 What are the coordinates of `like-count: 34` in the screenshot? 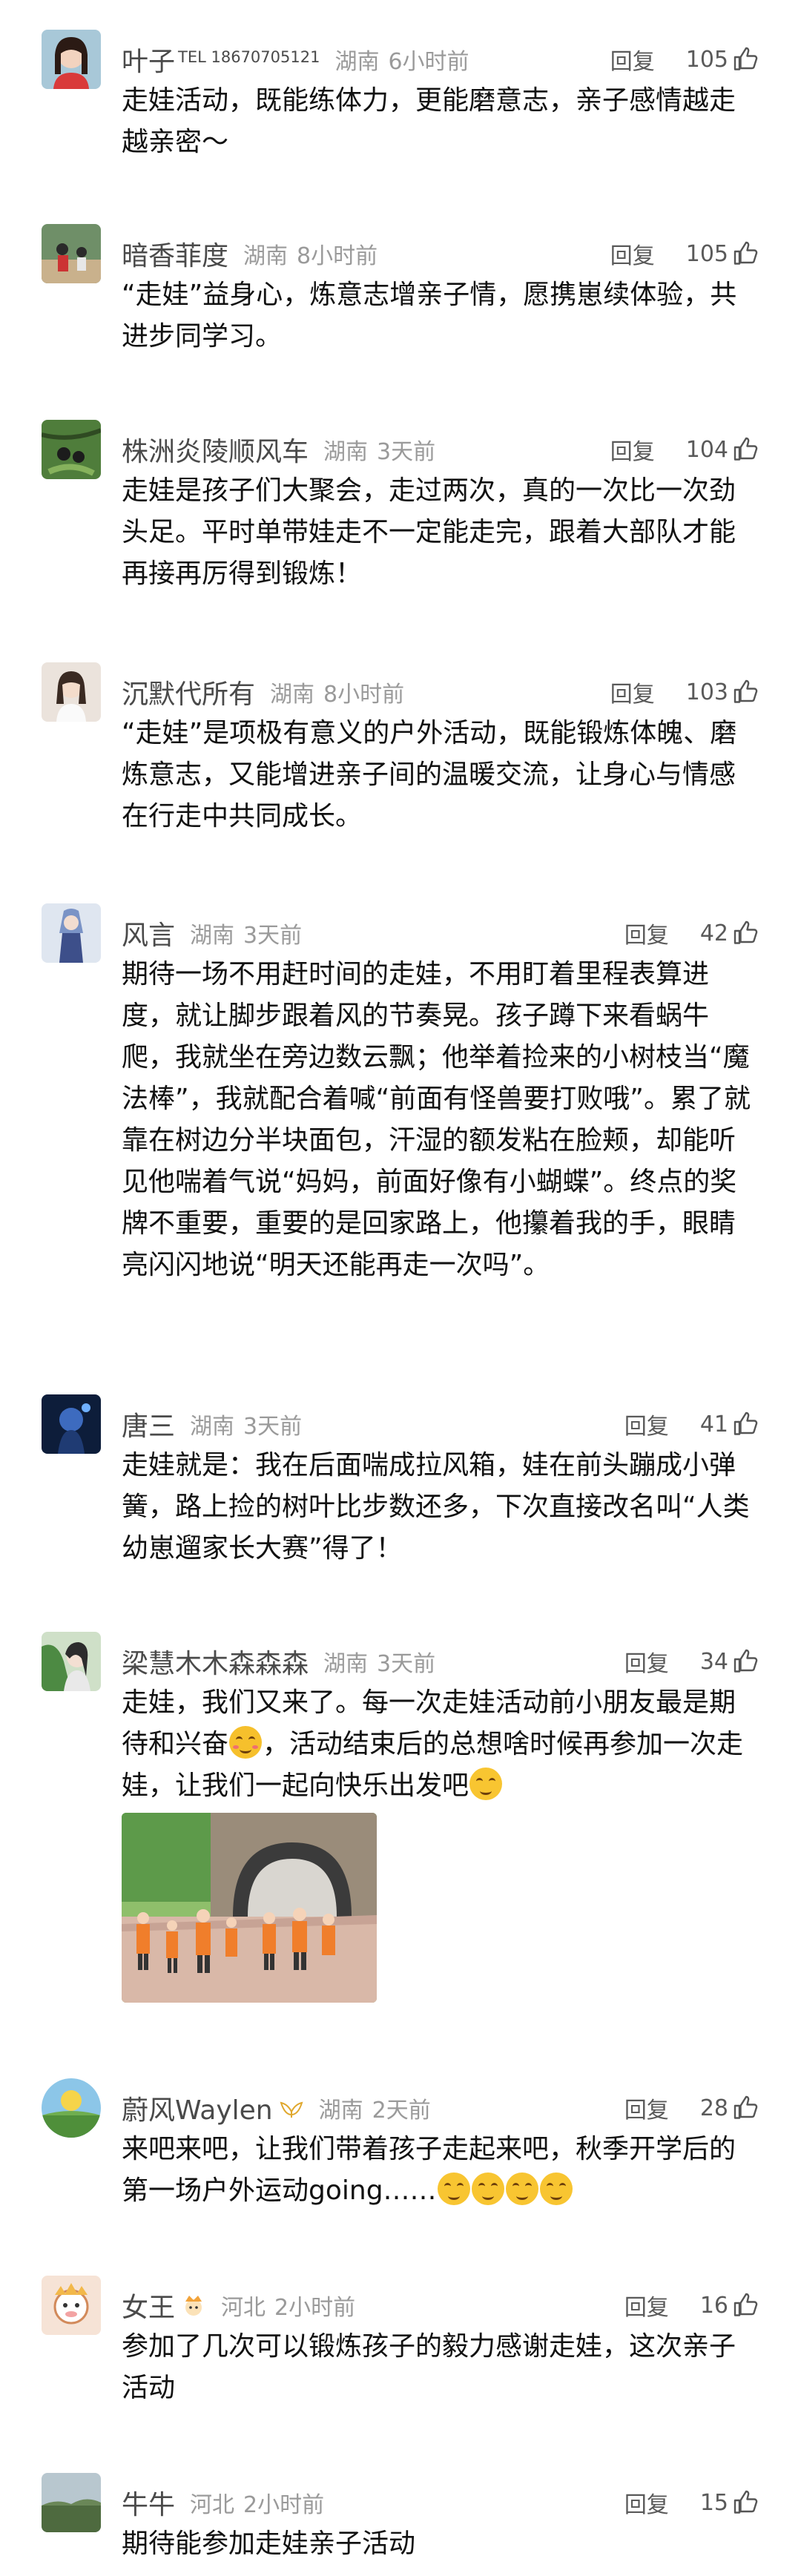 It's located at (713, 1661).